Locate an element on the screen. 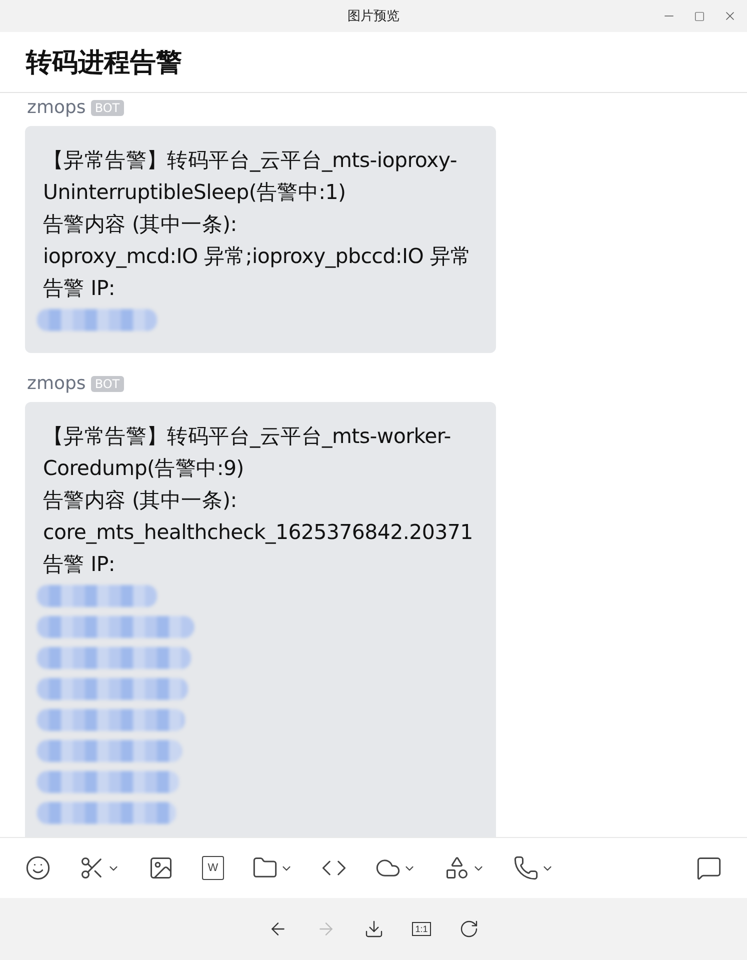  chat-history-icon is located at coordinates (709, 868).